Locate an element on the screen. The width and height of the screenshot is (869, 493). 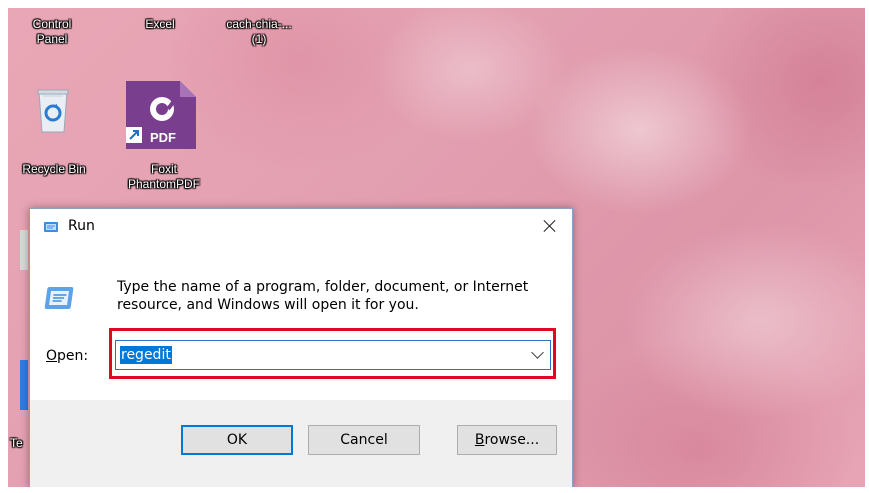
run-dialog-titlebar: Run is located at coordinates (301, 227).